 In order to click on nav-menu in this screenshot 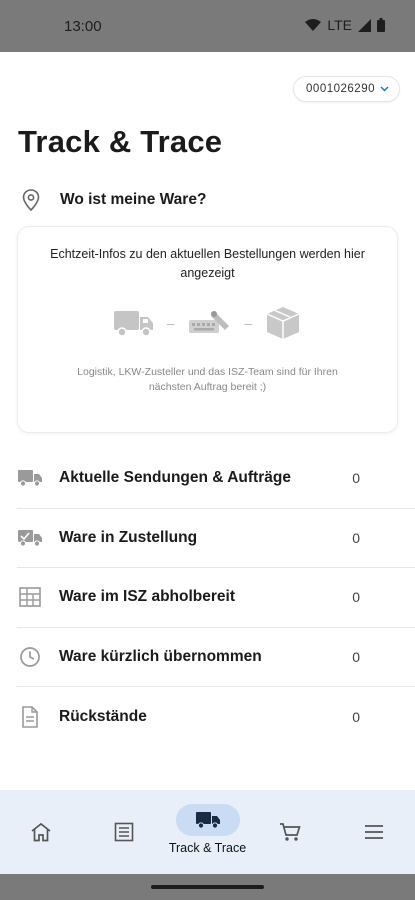, I will do `click(374, 832)`.